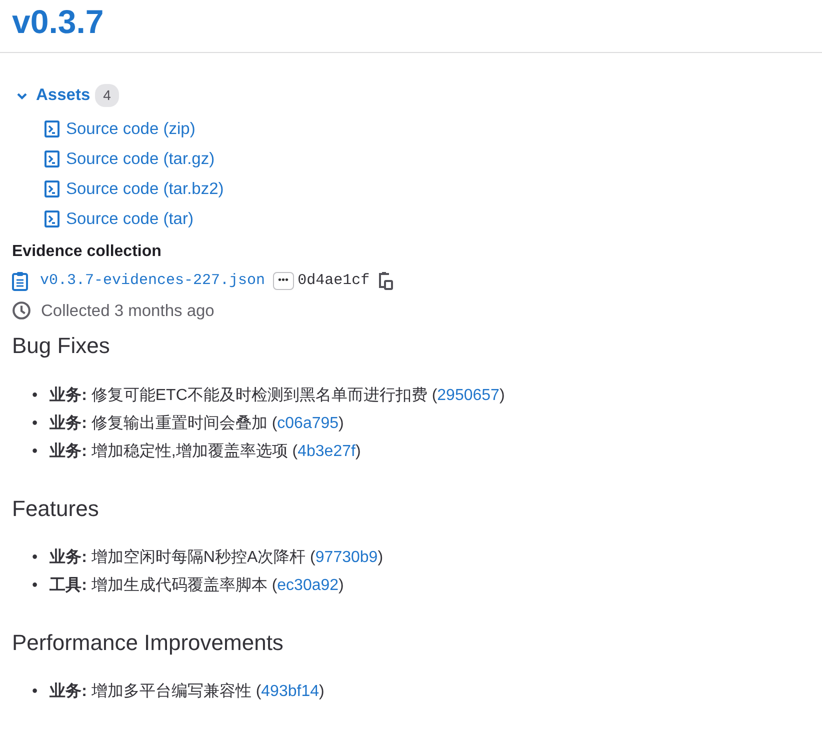 Image resolution: width=822 pixels, height=739 pixels. What do you see at coordinates (56, 509) in the screenshot?
I see `section-heading: Features` at bounding box center [56, 509].